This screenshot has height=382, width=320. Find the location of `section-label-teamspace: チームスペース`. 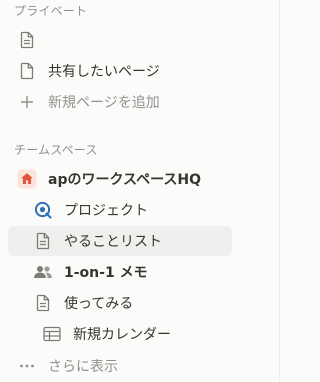

section-label-teamspace: チームスペース is located at coordinates (56, 149).